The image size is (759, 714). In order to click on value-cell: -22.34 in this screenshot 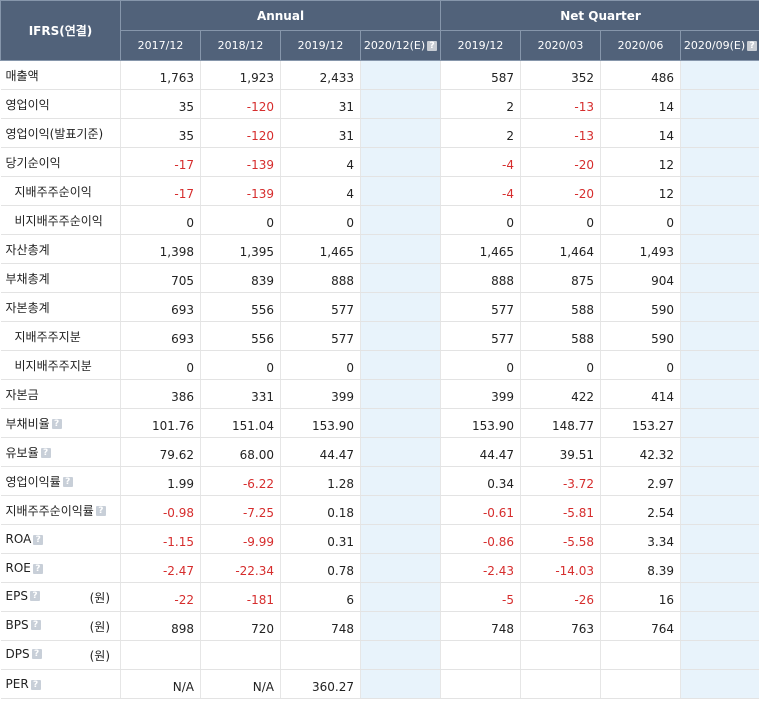, I will do `click(240, 568)`.